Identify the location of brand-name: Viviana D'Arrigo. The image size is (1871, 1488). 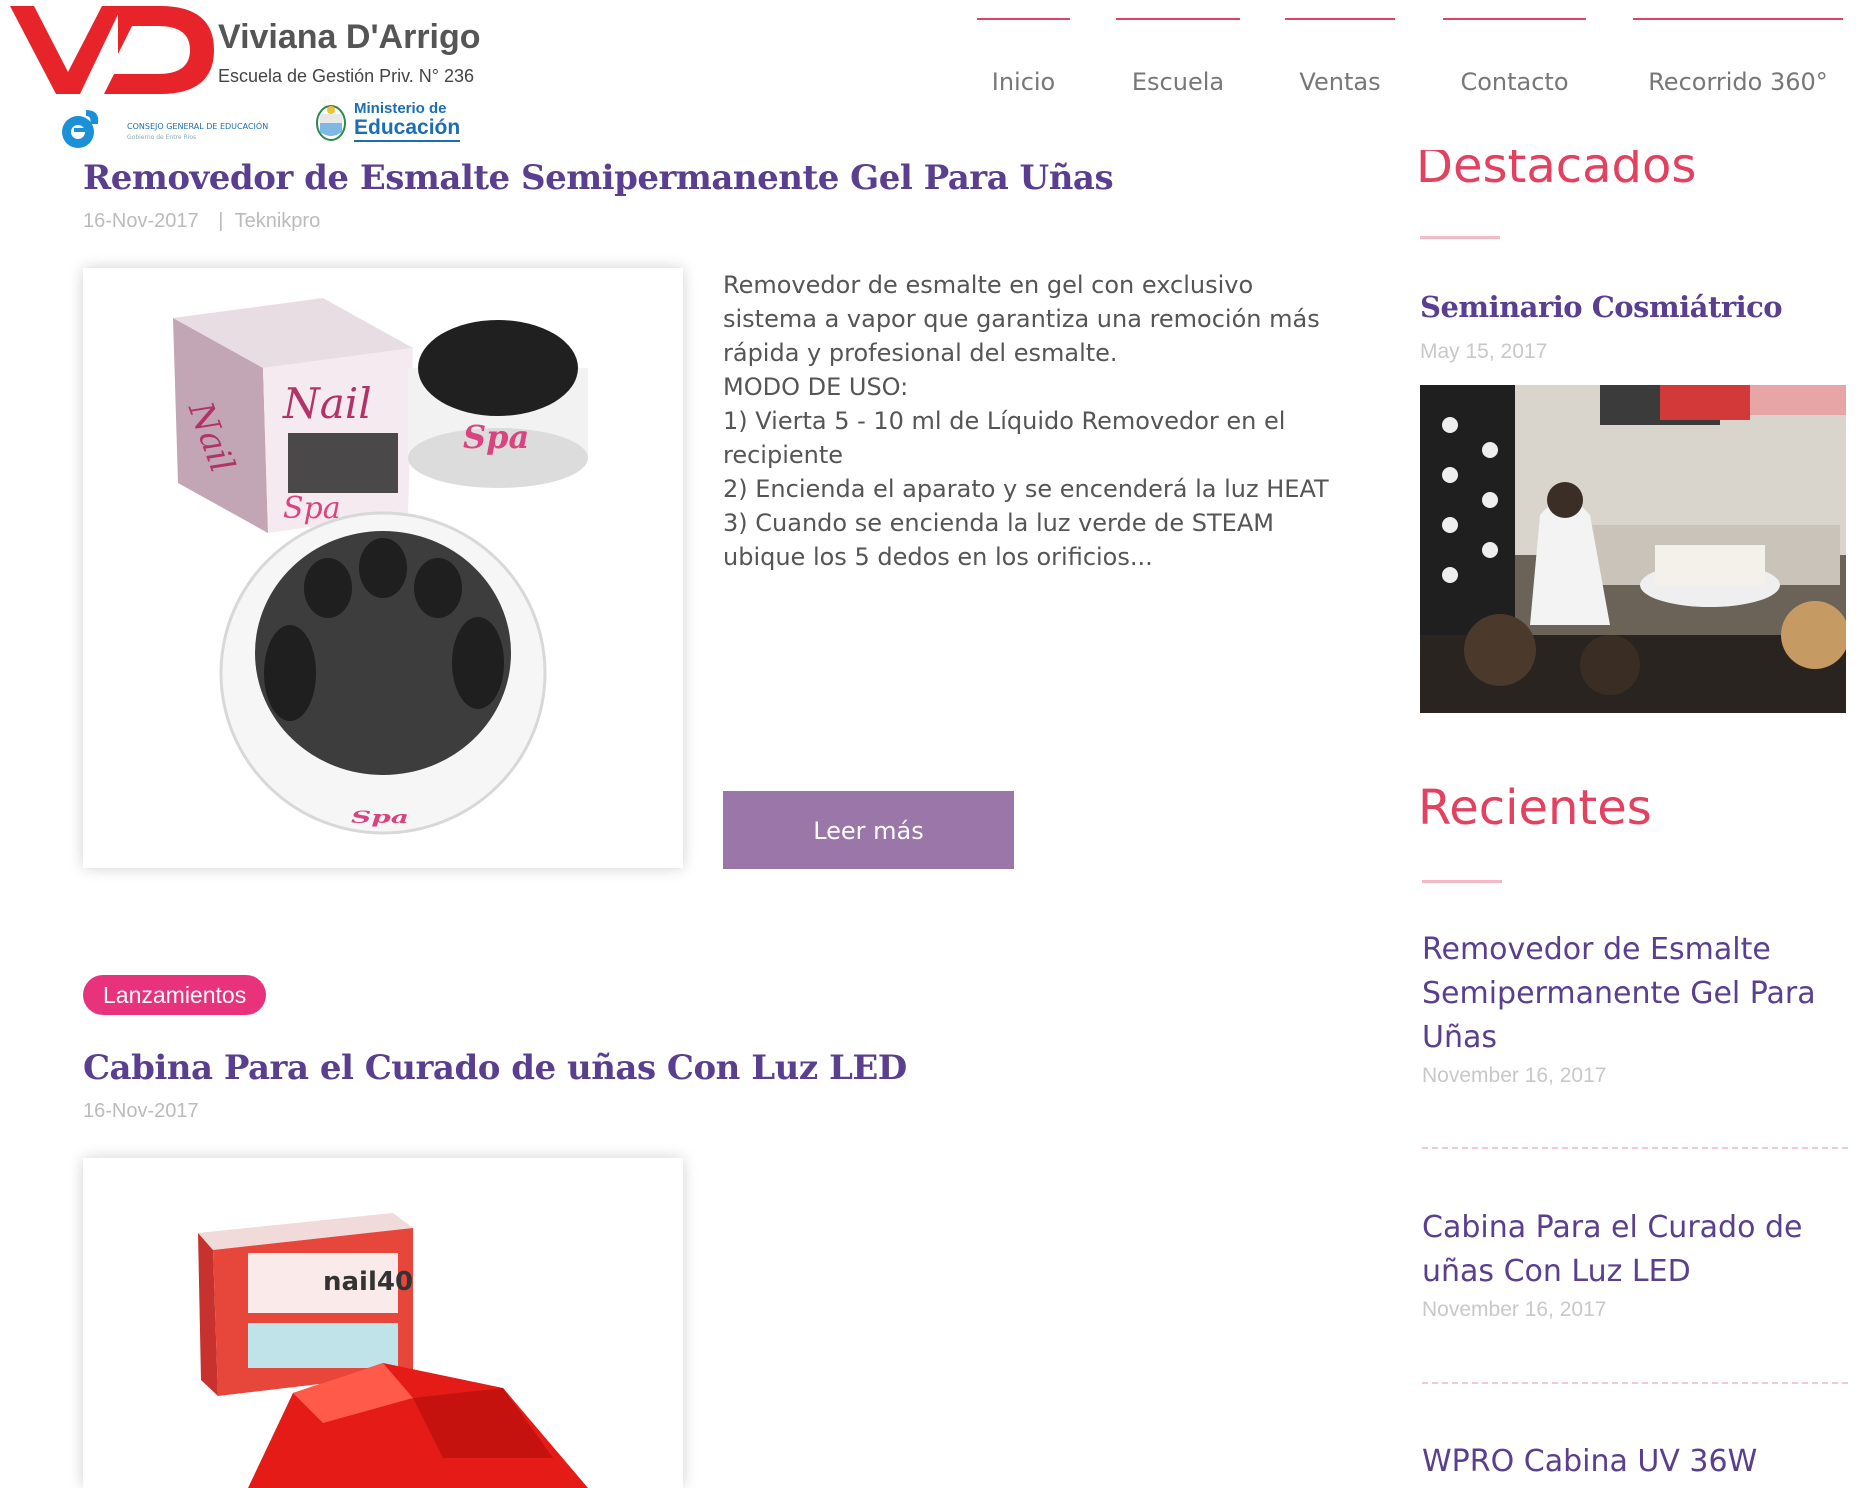
(349, 37).